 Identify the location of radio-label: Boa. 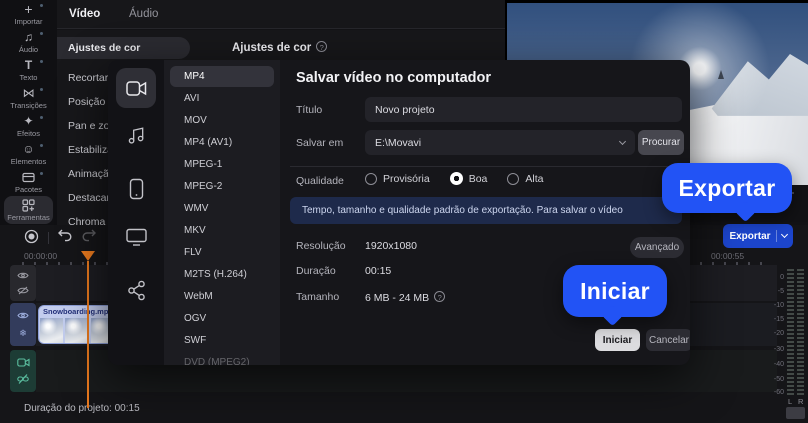
(478, 179).